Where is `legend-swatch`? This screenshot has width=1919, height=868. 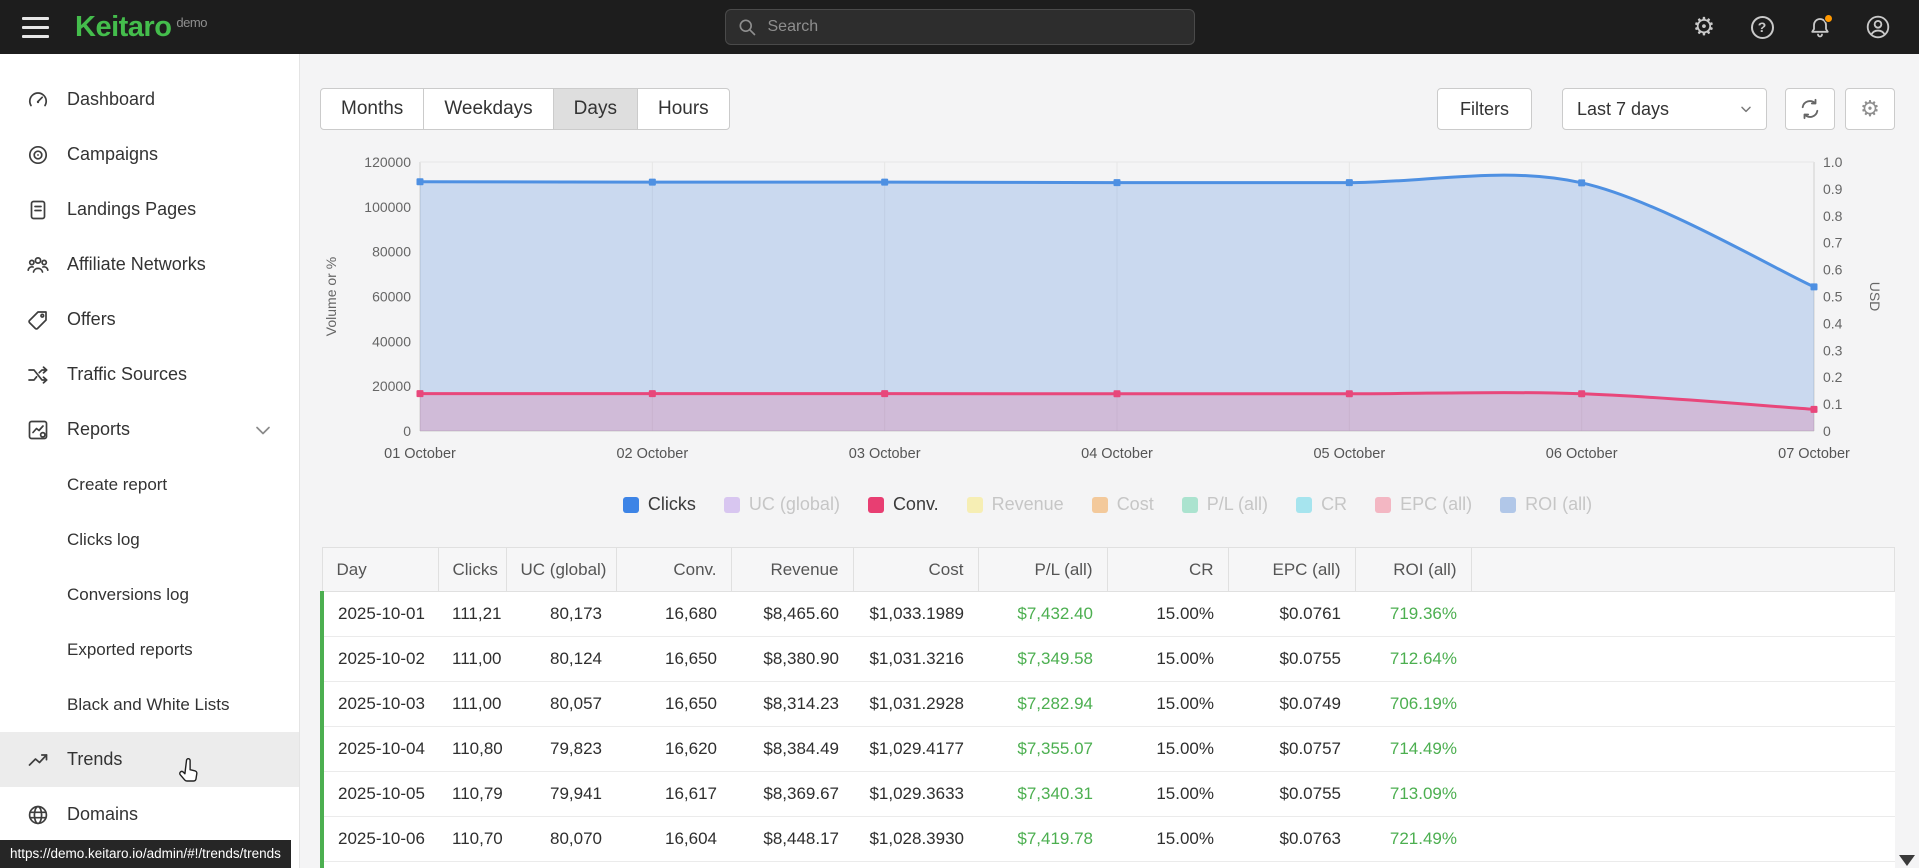 legend-swatch is located at coordinates (630, 504).